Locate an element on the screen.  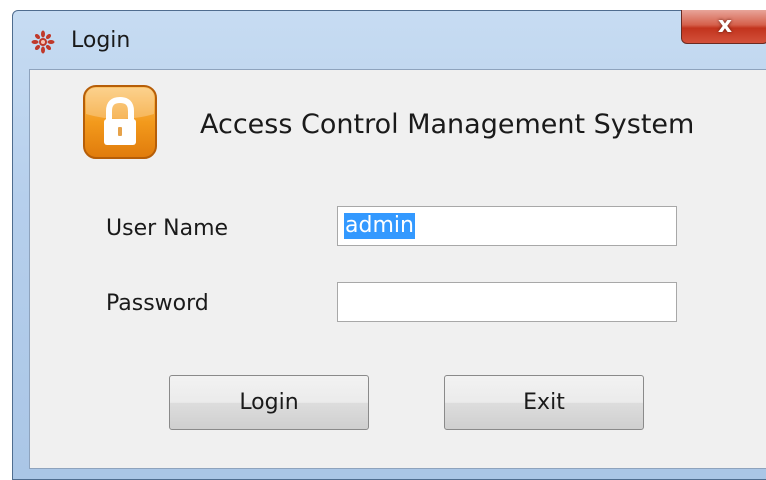
username-input: admin is located at coordinates (507, 226).